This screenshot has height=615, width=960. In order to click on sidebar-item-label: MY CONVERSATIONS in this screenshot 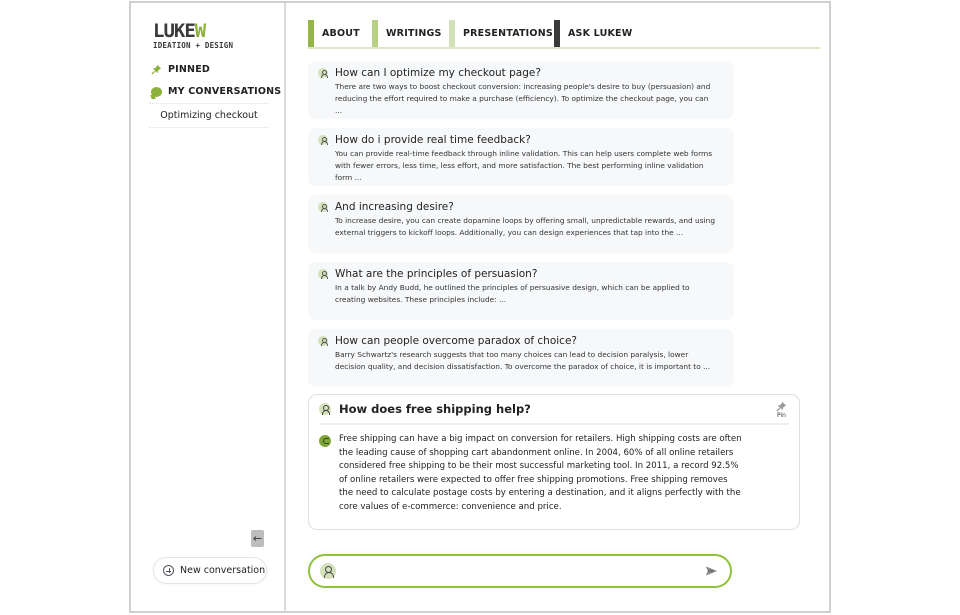, I will do `click(225, 91)`.